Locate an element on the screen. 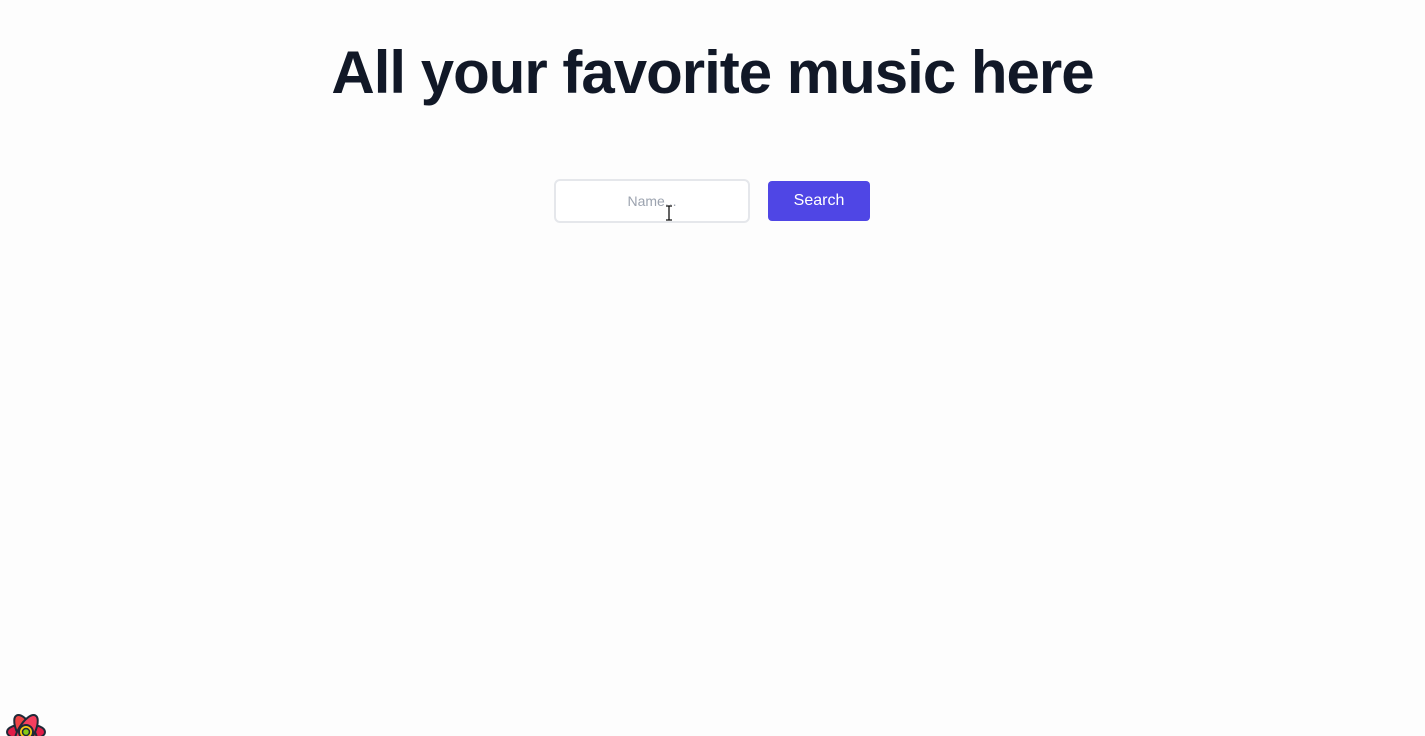 The height and width of the screenshot is (736, 1425). search-button: Search is located at coordinates (819, 201).